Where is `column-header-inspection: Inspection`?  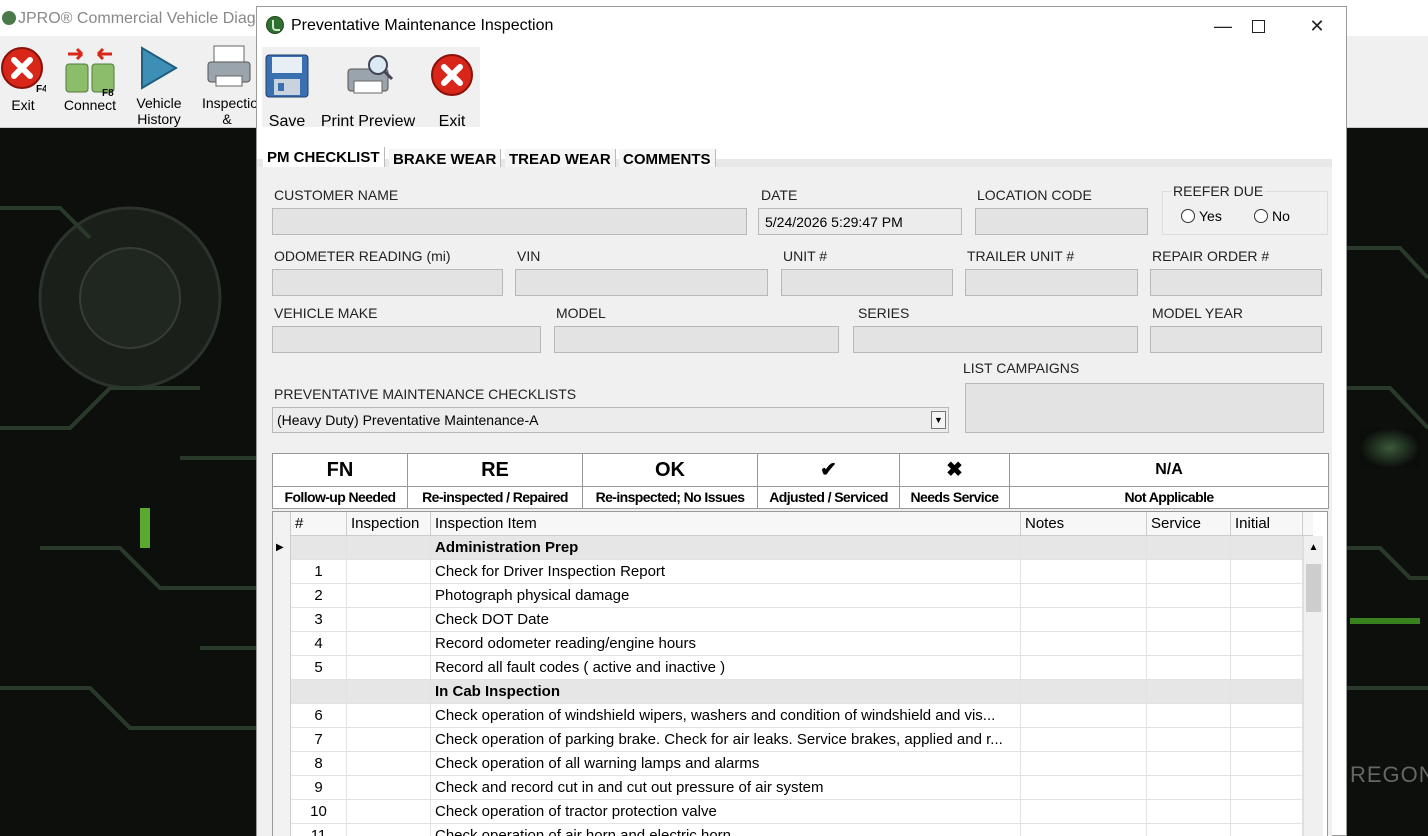 column-header-inspection: Inspection is located at coordinates (389, 524).